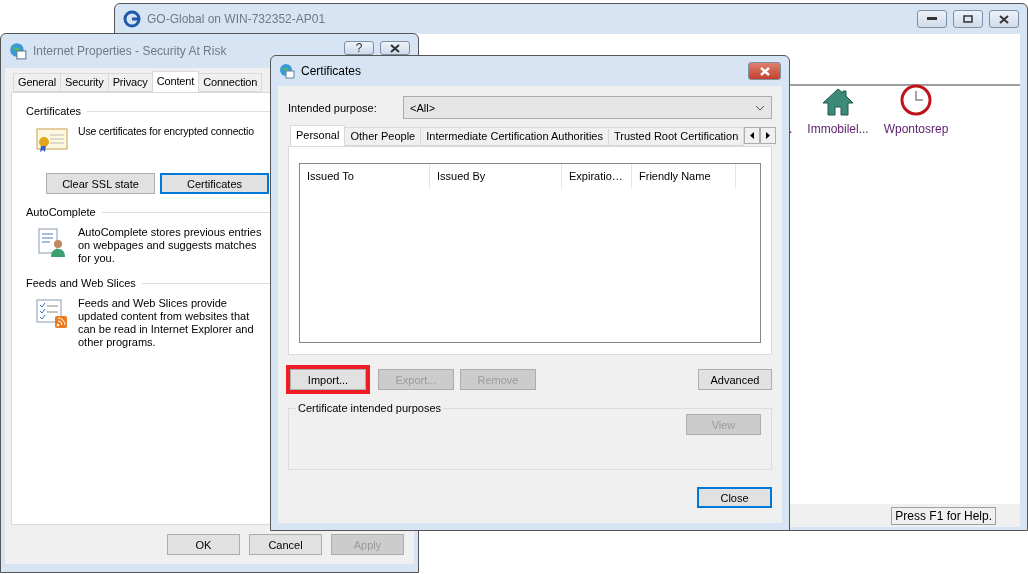 This screenshot has width=1028, height=574. I want to click on minimize-button, so click(932, 19).